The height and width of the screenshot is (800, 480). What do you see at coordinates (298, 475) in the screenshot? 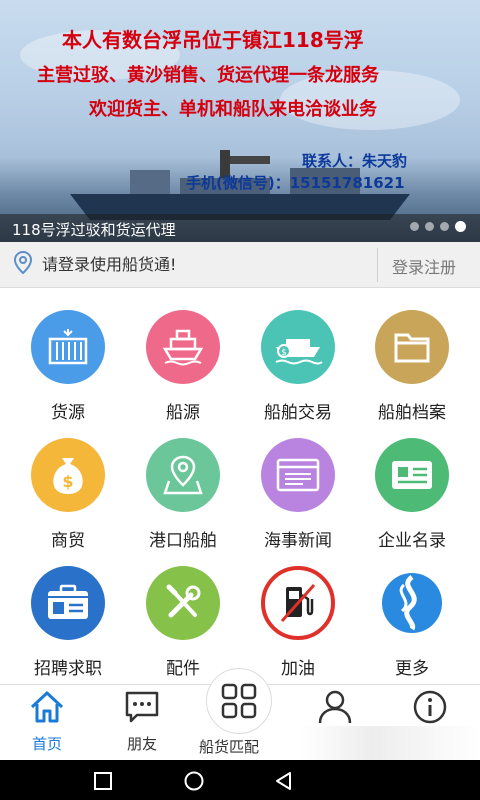
I see `browser-window-icon` at bounding box center [298, 475].